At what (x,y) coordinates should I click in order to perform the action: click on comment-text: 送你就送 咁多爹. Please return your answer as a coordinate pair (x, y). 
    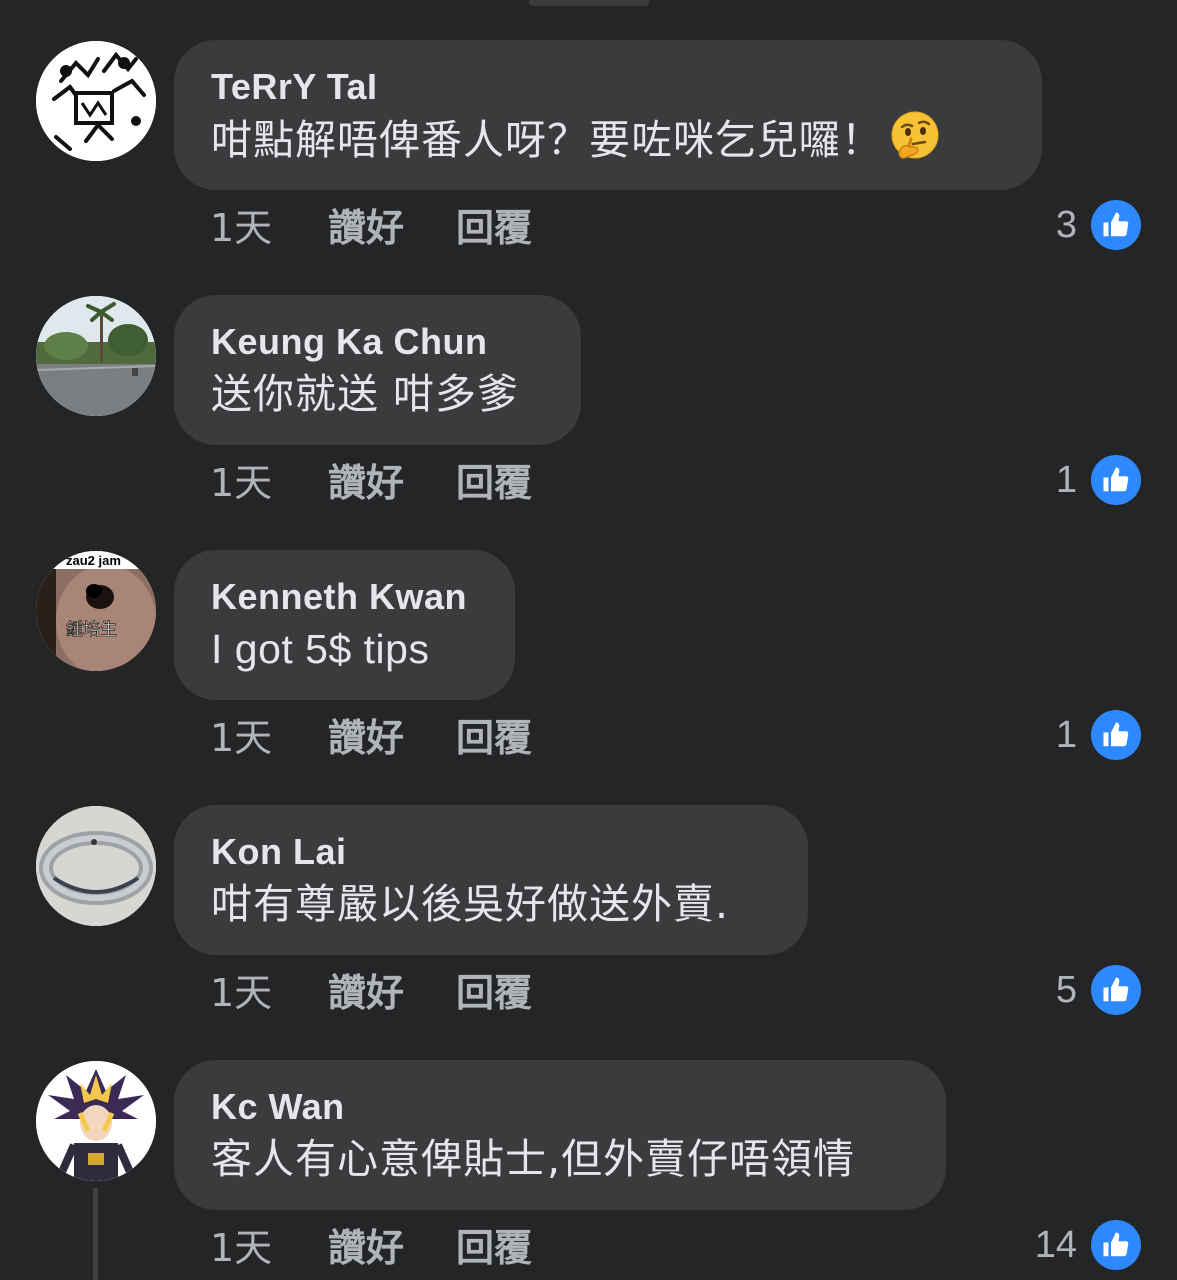
    Looking at the image, I should click on (365, 394).